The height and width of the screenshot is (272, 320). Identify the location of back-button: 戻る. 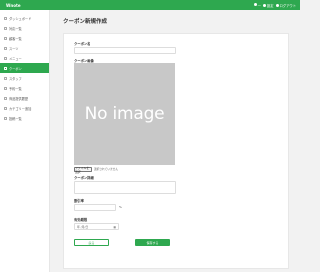
(91, 242).